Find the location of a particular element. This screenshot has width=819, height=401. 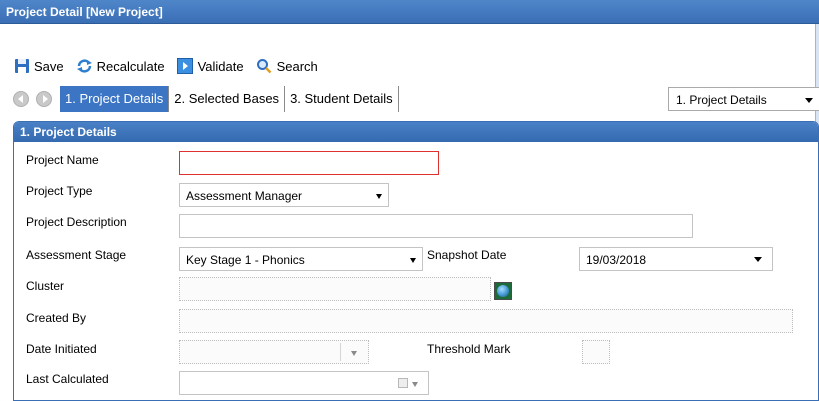

assessment-stage-value: Key Stage 1 - Phonics is located at coordinates (245, 260).